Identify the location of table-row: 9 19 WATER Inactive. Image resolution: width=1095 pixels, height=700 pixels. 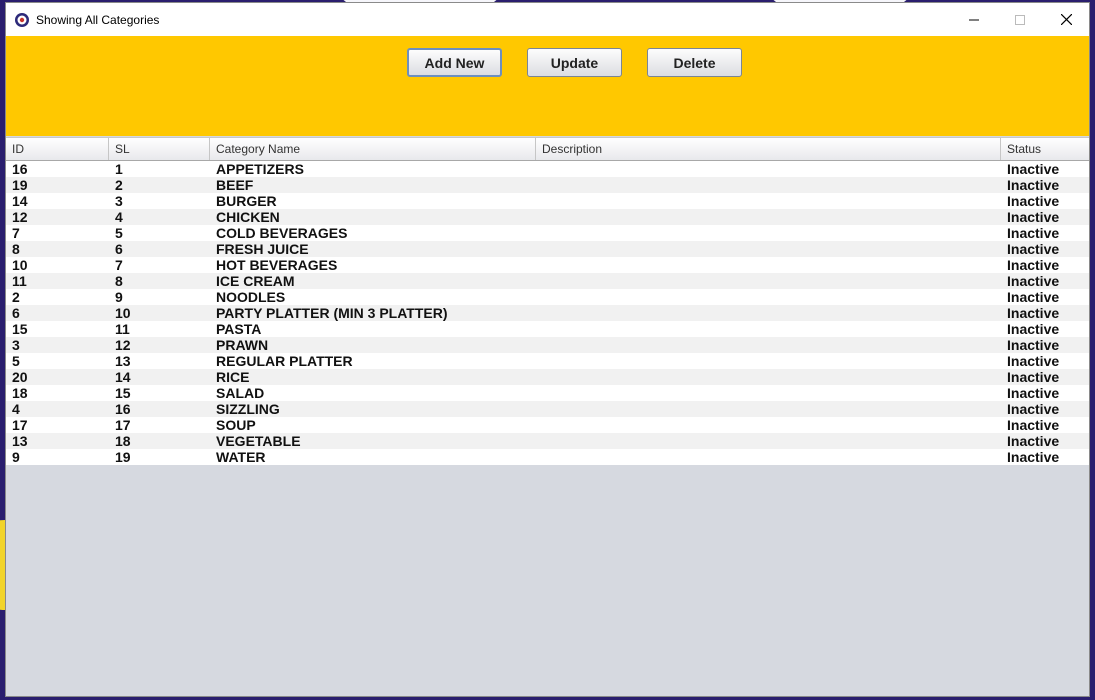
(547, 457).